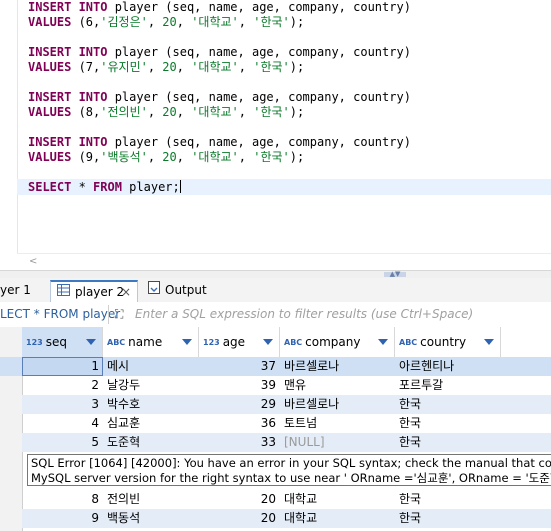 Image resolution: width=551 pixels, height=531 pixels. I want to click on cell-age: 37, so click(239, 366).